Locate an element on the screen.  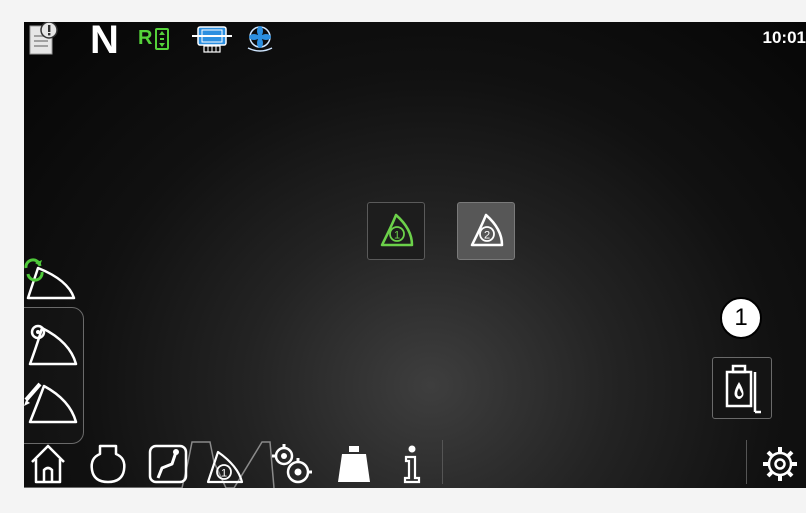
bucket-edit-icon is located at coordinates (51, 403).